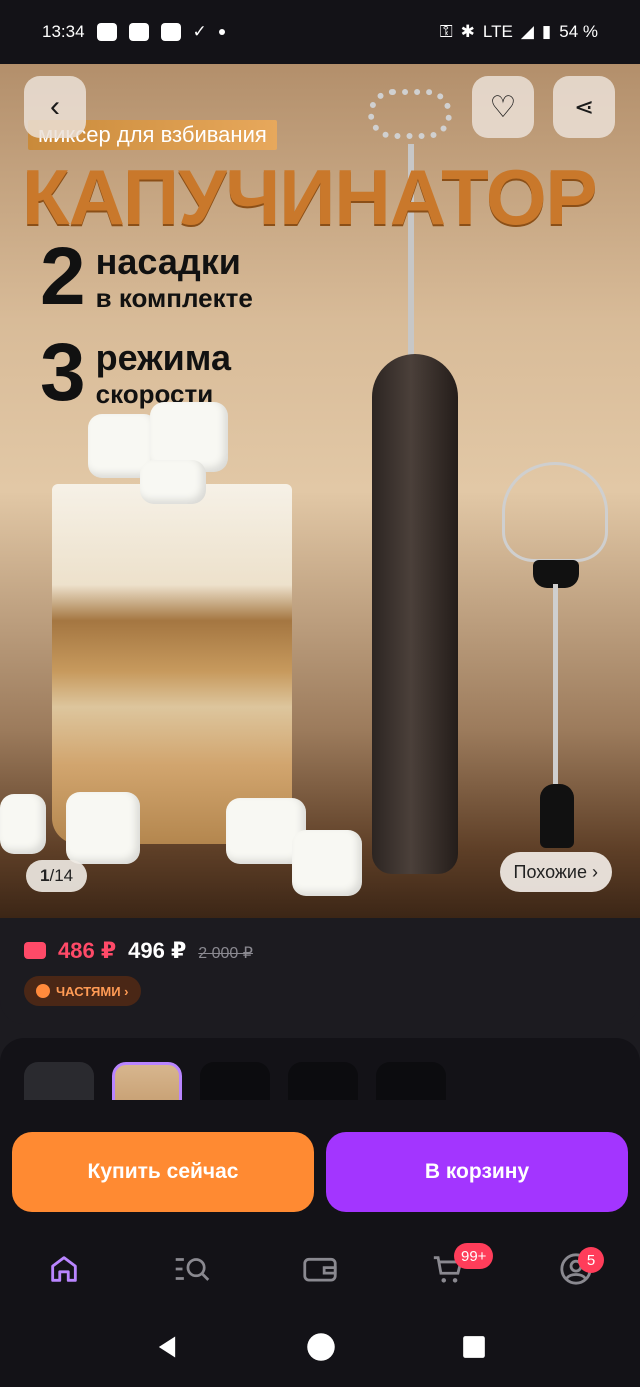 This screenshot has height=1387, width=640. I want to click on profile-badge: 5, so click(591, 1260).